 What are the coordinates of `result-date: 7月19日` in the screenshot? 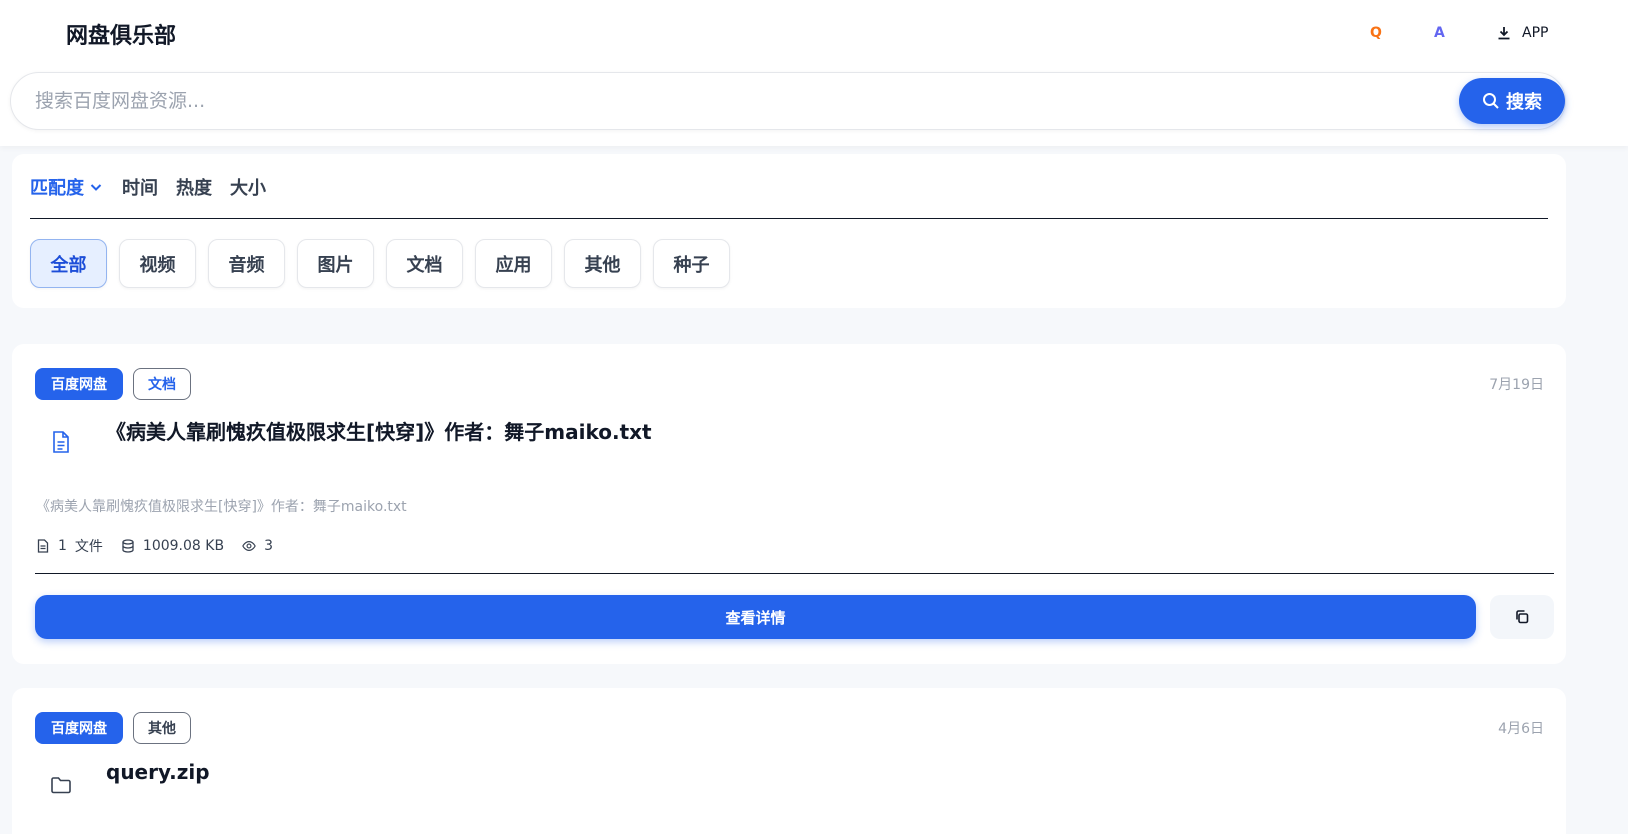 It's located at (1516, 385).